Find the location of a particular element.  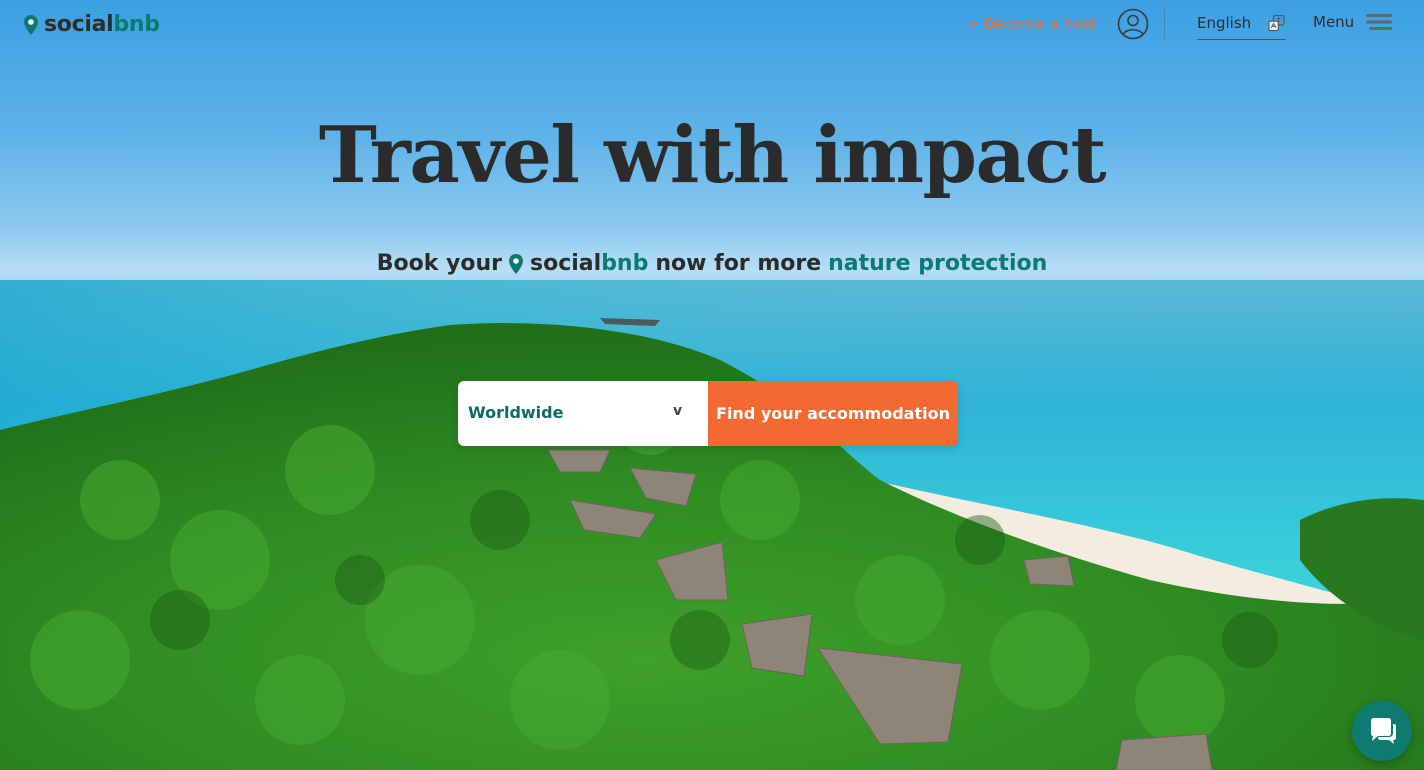

logo-text-social: social is located at coordinates (79, 24).